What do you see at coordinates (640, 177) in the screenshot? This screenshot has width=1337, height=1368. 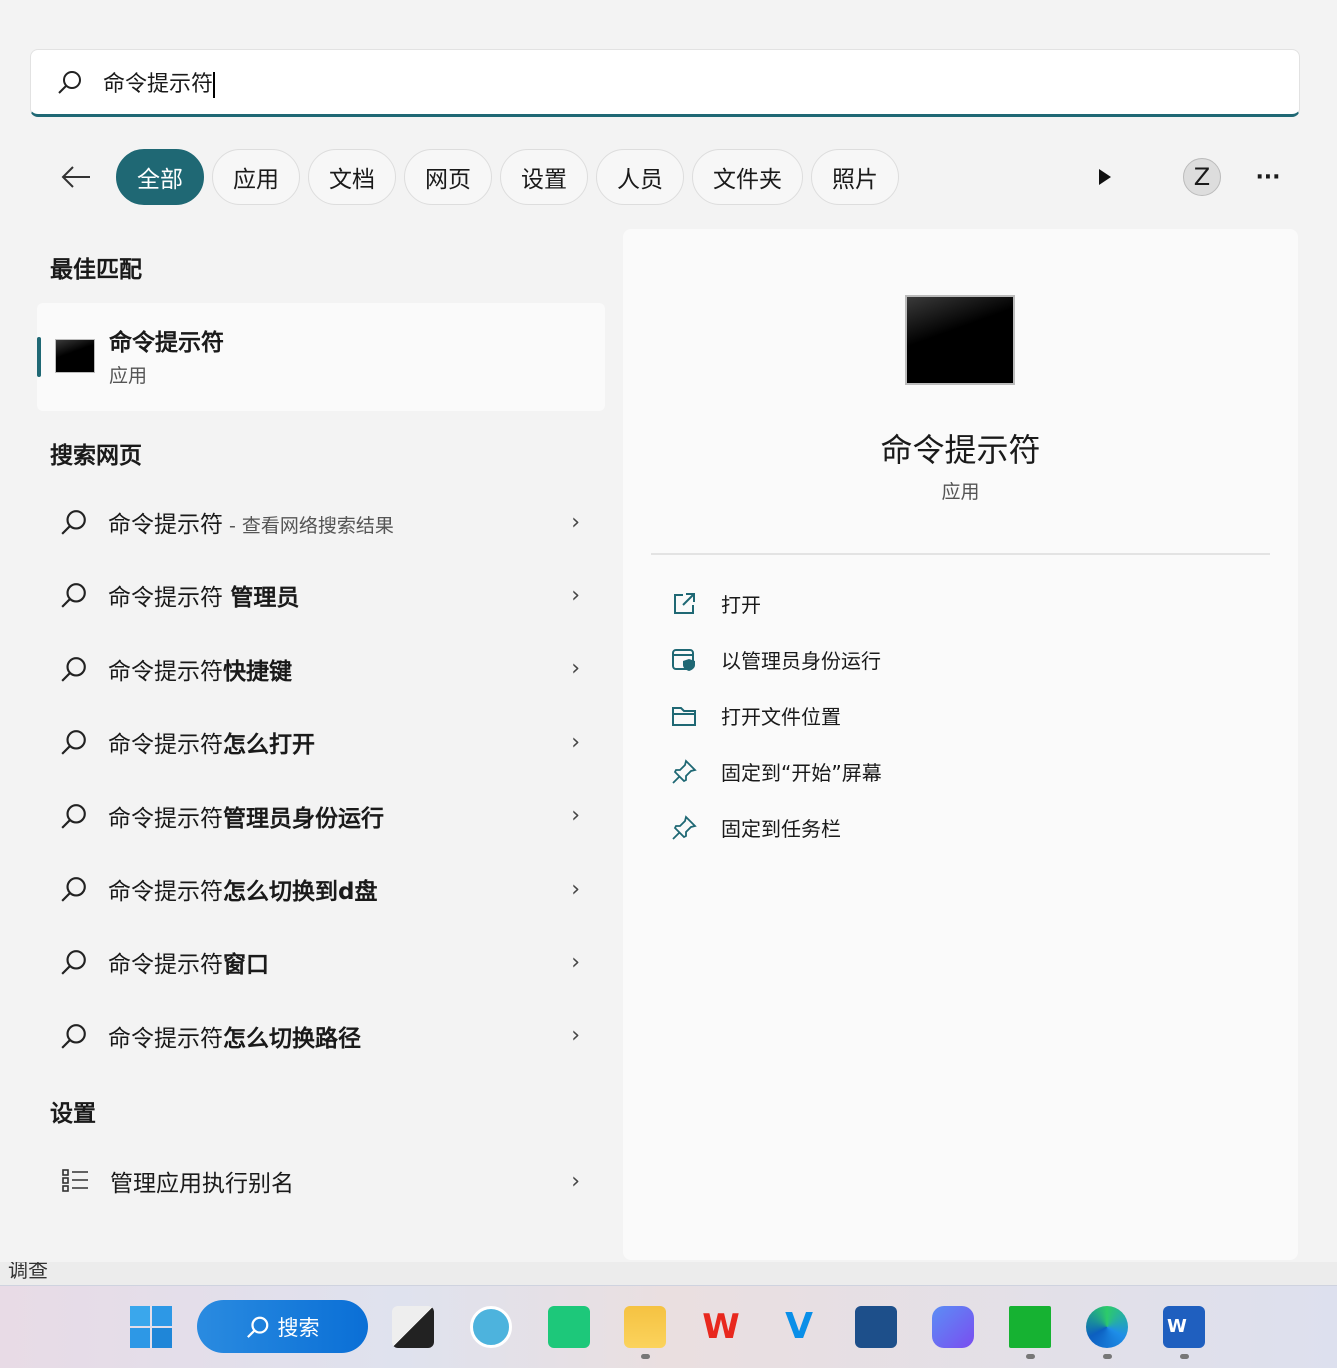 I see `filter-people: 人员` at bounding box center [640, 177].